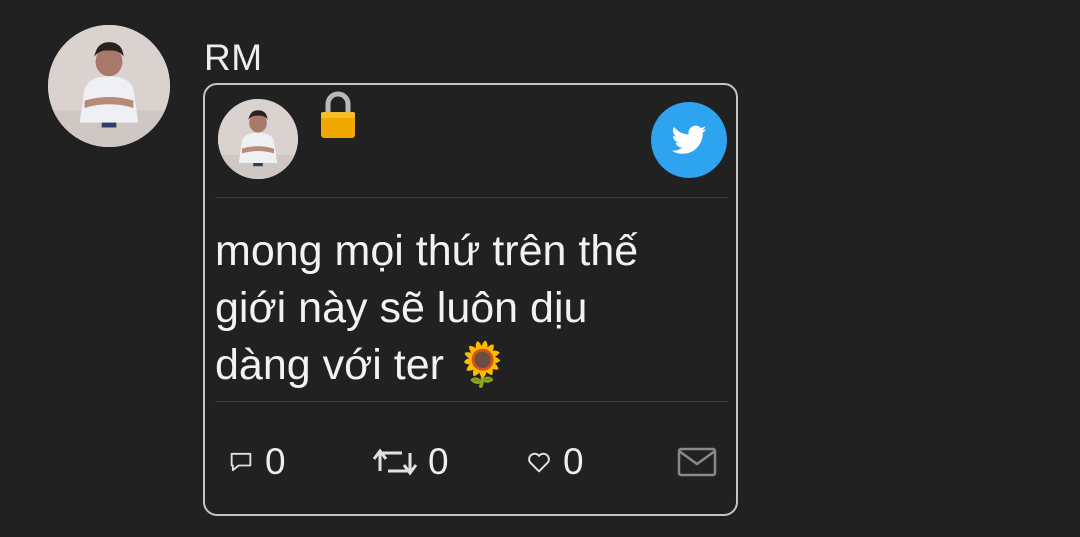  What do you see at coordinates (438, 461) in the screenshot?
I see `retweet-count: 0` at bounding box center [438, 461].